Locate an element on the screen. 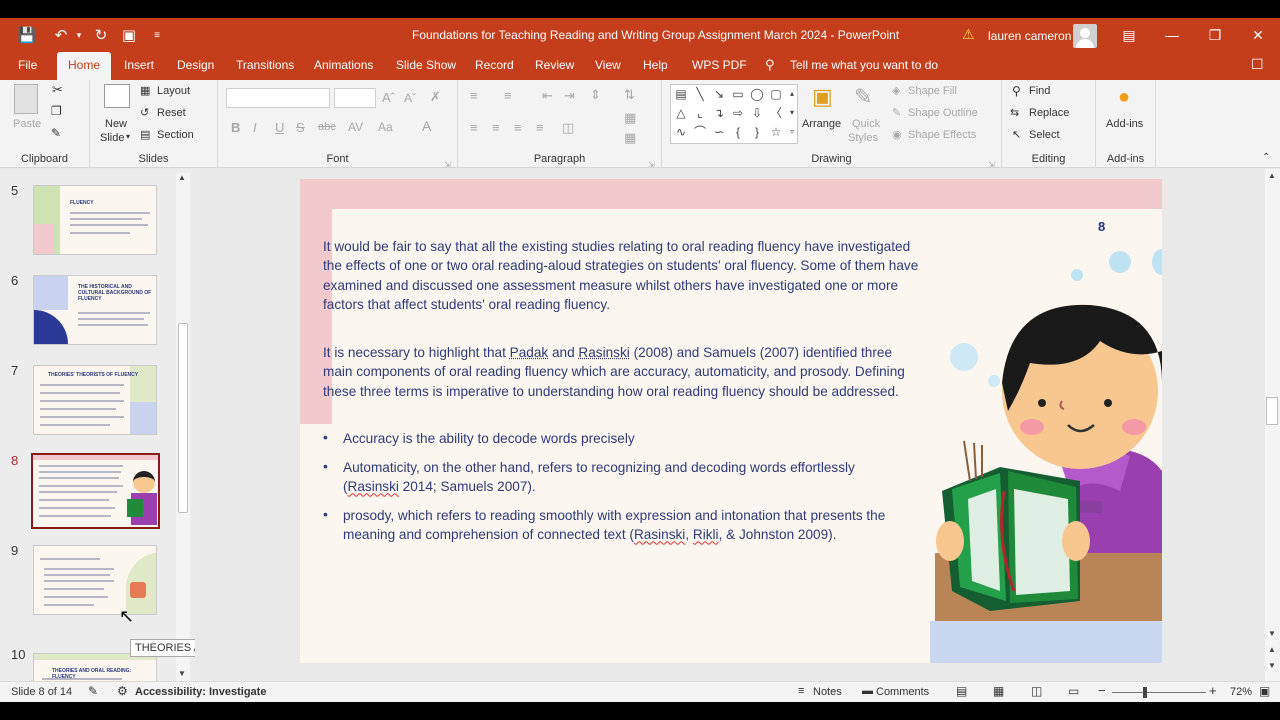 This screenshot has width=1280, height=720. fit-to-window-icon: ▣ is located at coordinates (1264, 691).